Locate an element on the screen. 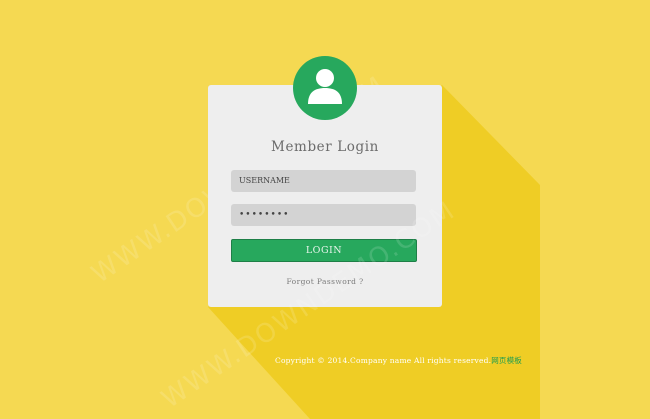 The height and width of the screenshot is (419, 650). login-button: LOGIN is located at coordinates (324, 250).